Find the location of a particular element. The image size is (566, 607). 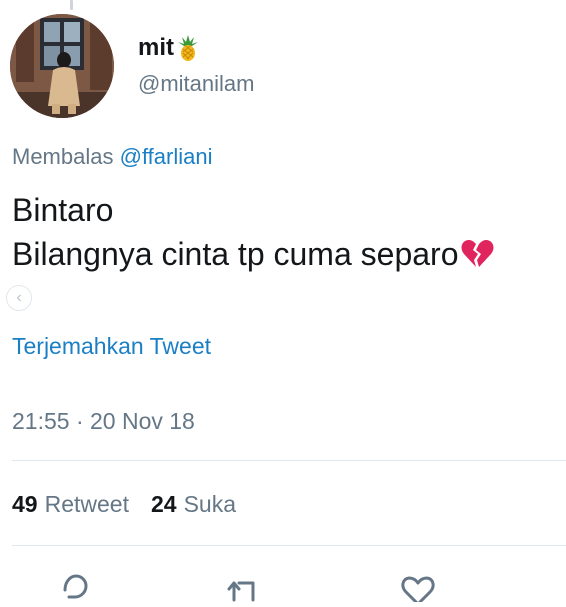

display-name-text: mit is located at coordinates (156, 47).